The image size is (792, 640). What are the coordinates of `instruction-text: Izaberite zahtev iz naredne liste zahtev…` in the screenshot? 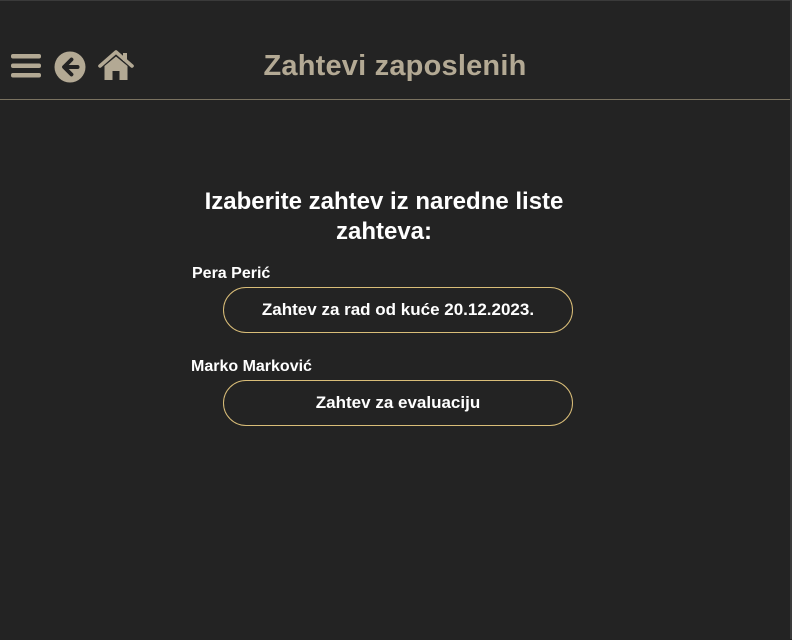 It's located at (384, 216).